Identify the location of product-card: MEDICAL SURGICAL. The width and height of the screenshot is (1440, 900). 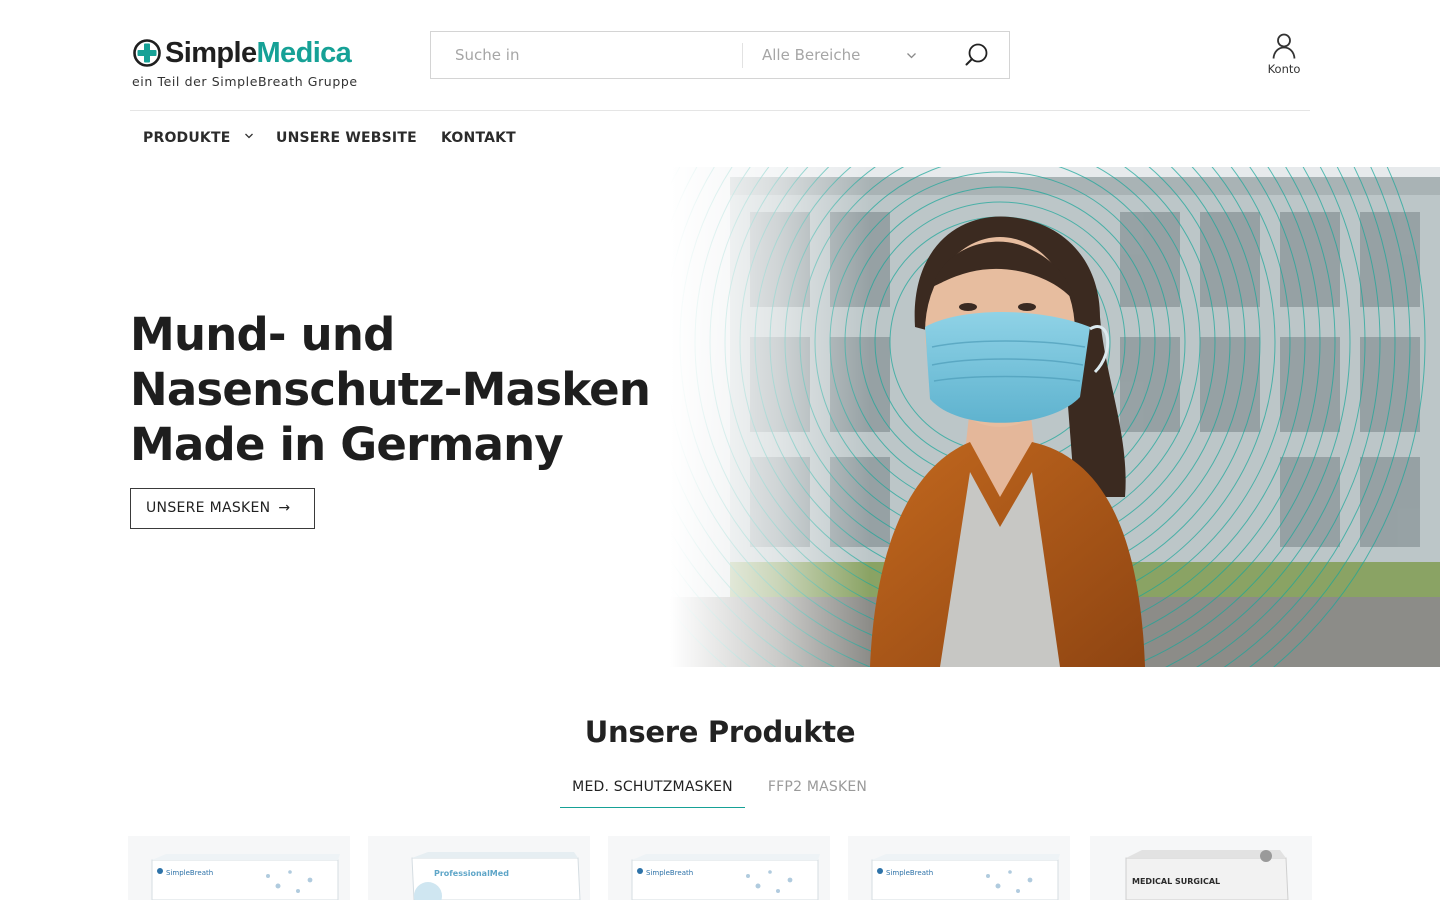
(1201, 868).